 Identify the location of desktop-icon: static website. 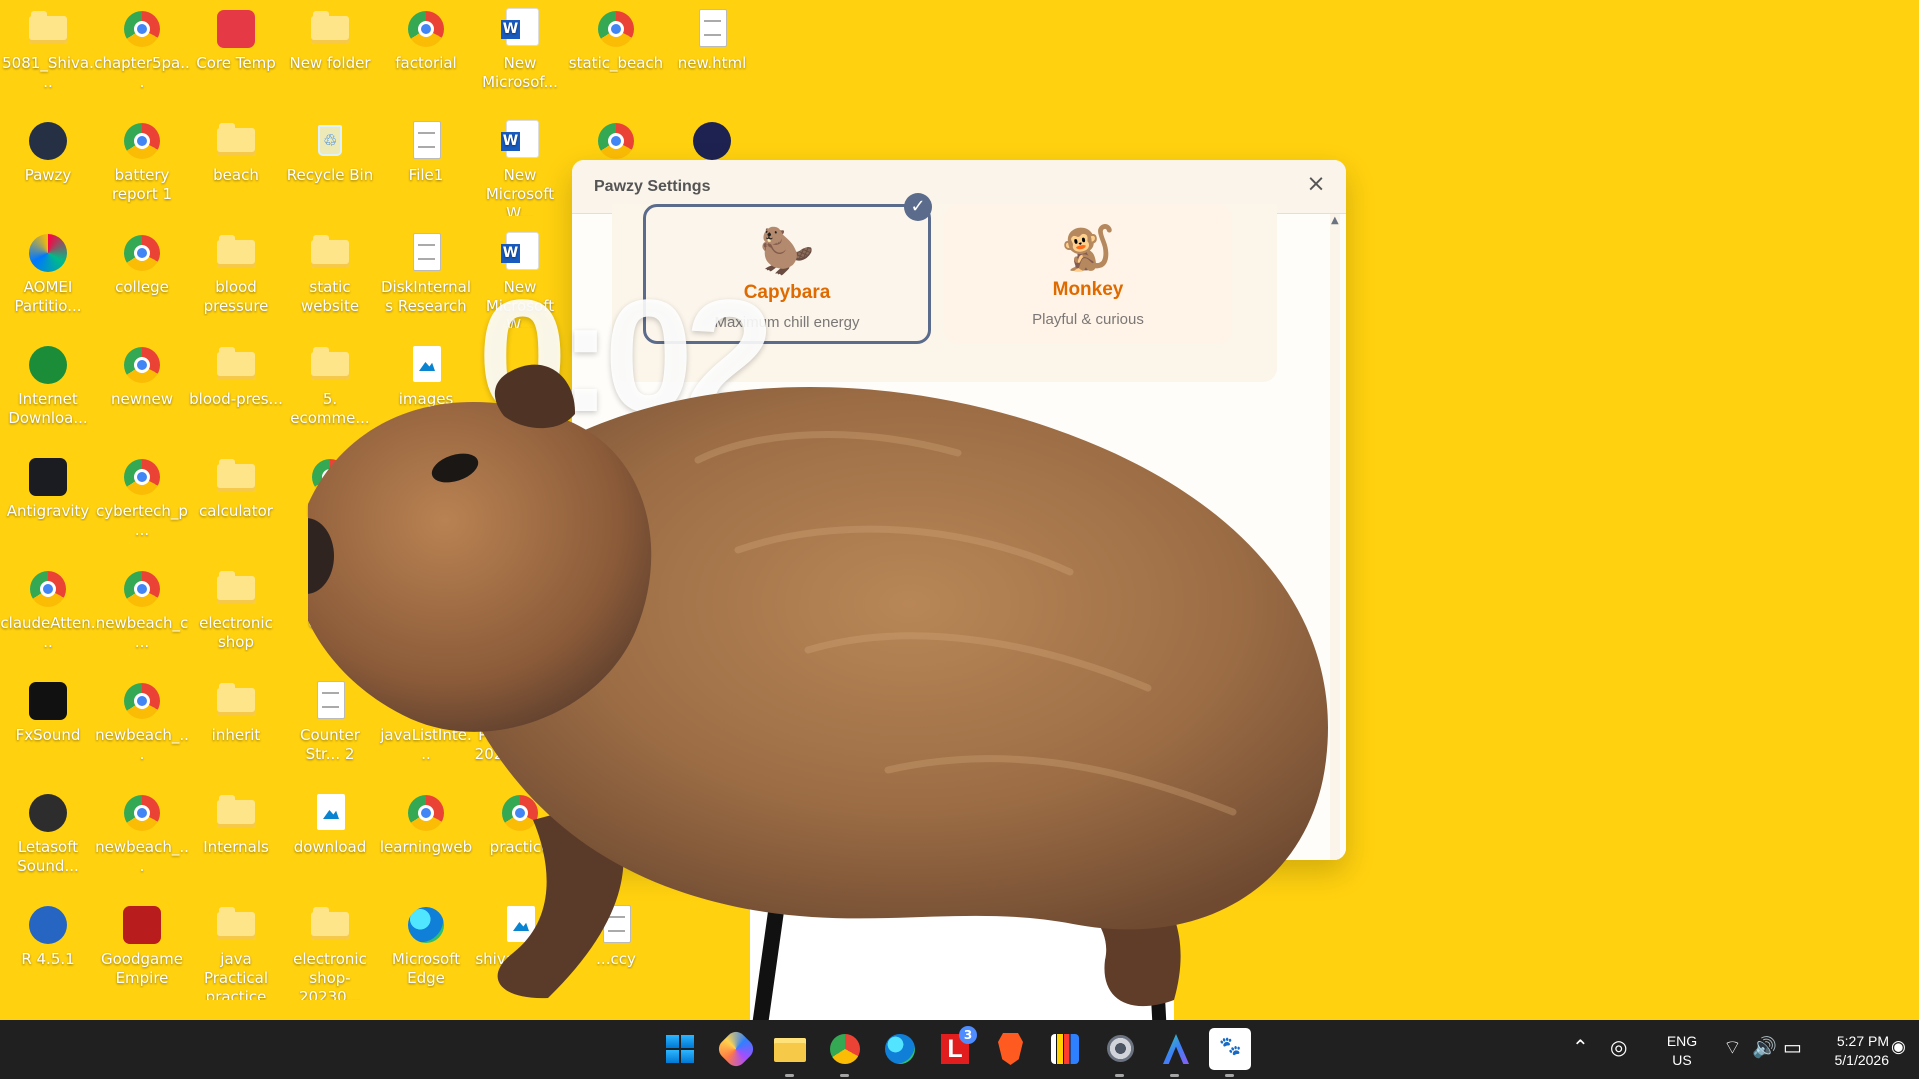
(330, 276).